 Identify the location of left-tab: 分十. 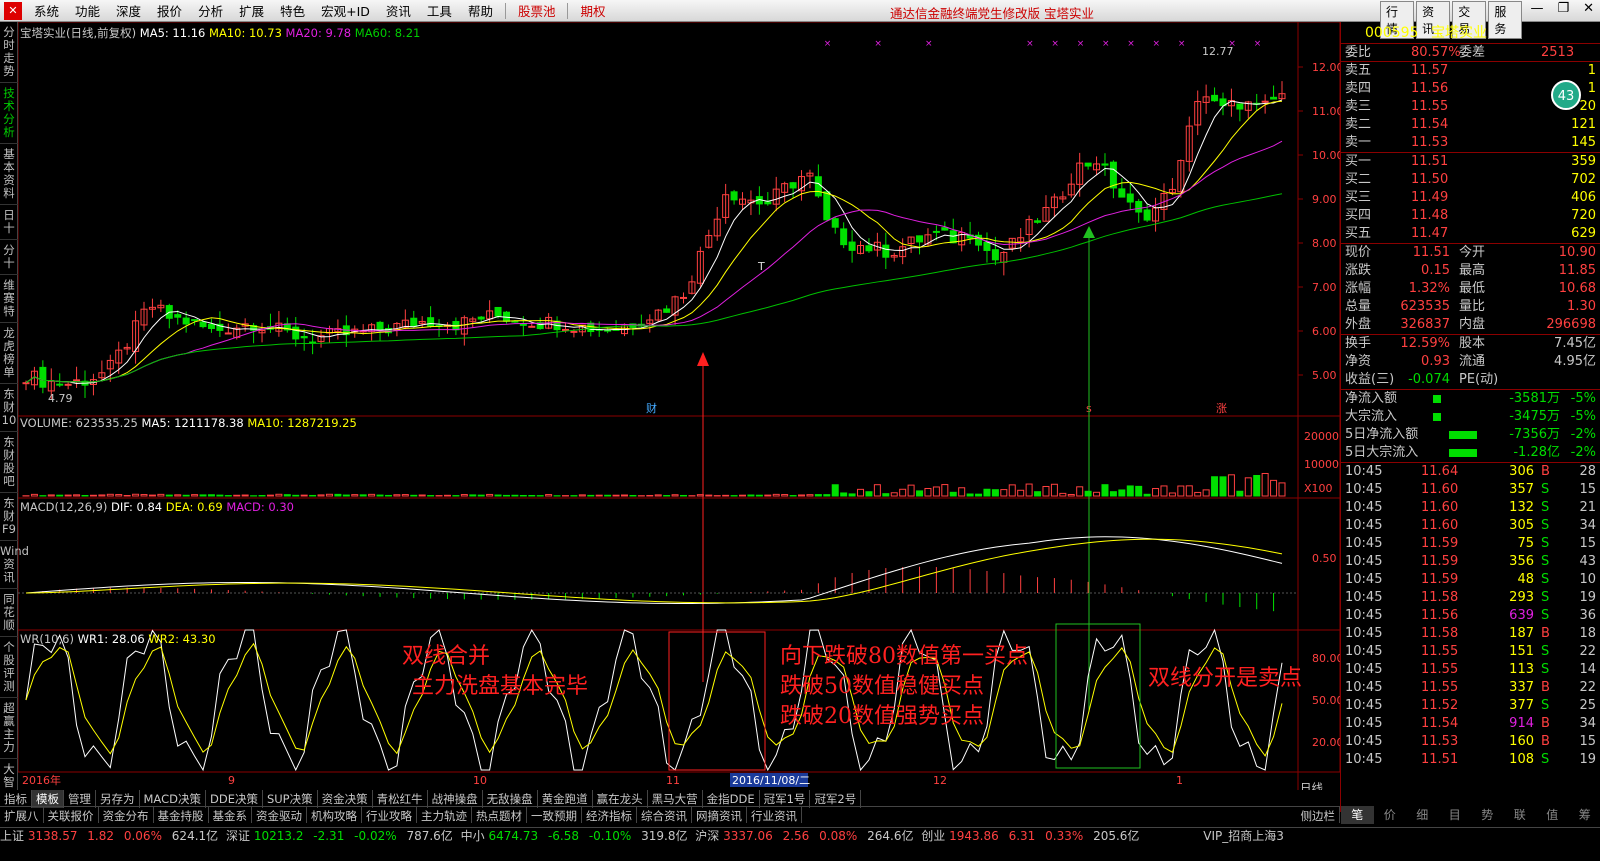
(9, 257).